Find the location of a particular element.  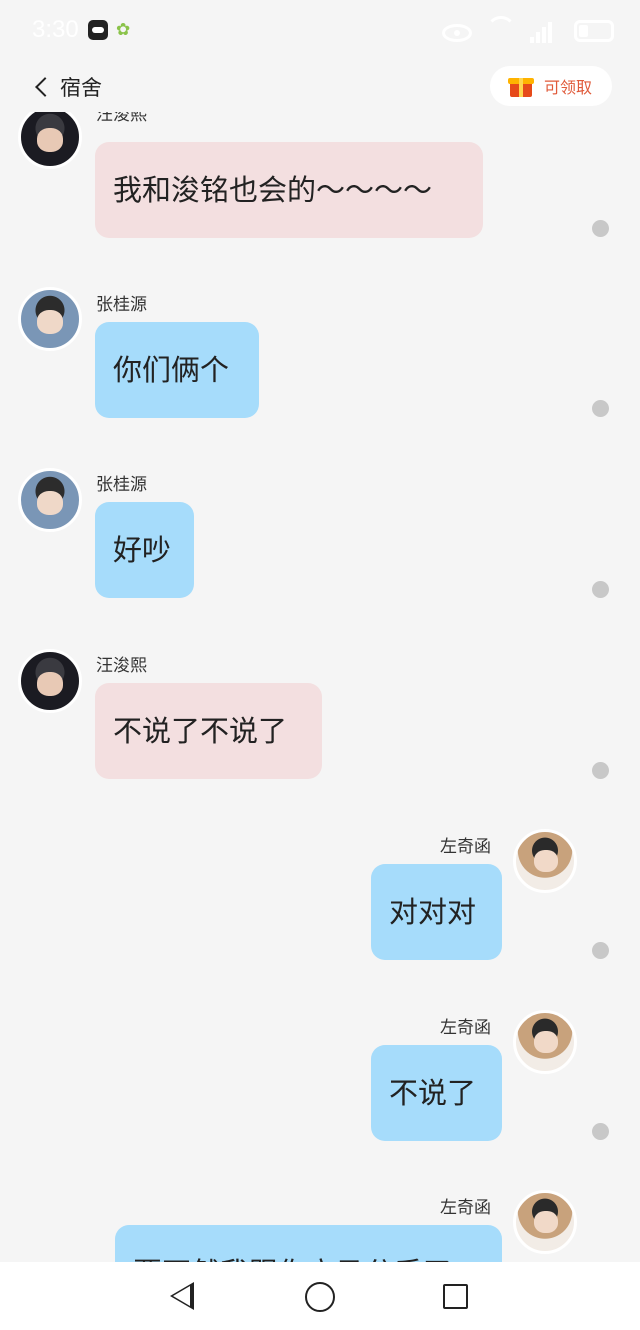

back-button: 宿舍 is located at coordinates (66, 87).